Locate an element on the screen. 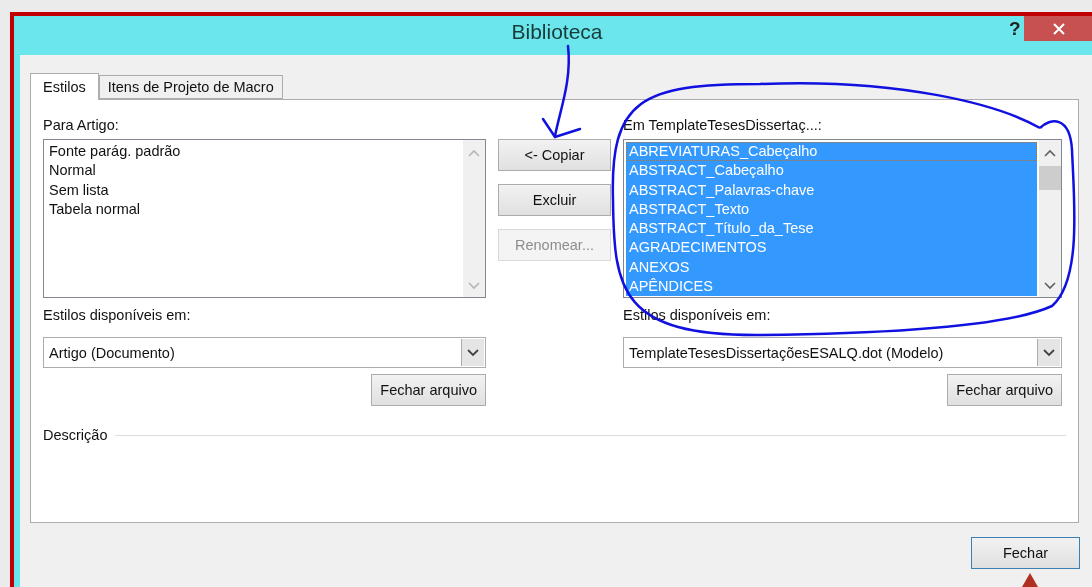 This screenshot has height=587, width=1092. action-button: <- Copiar is located at coordinates (554, 155).